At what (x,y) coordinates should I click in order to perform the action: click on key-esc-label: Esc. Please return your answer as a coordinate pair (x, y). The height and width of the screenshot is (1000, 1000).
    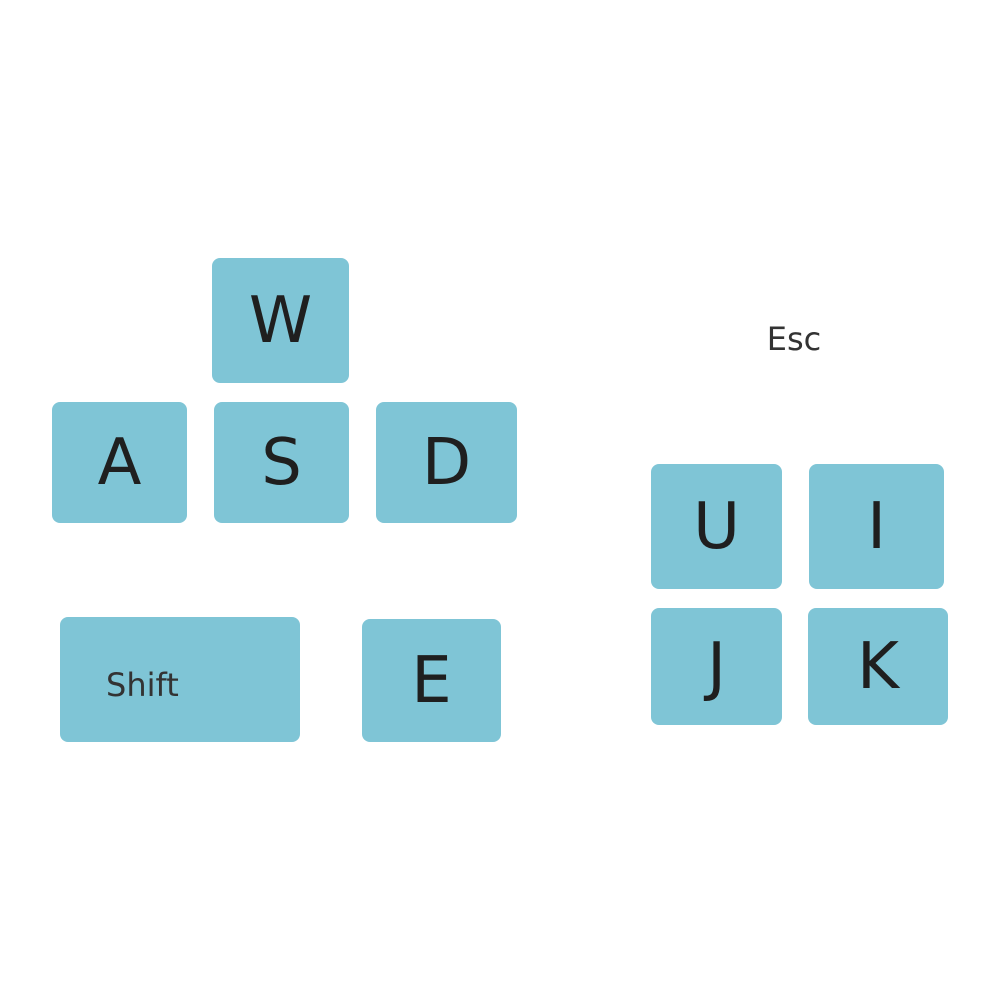
    Looking at the image, I should click on (794, 339).